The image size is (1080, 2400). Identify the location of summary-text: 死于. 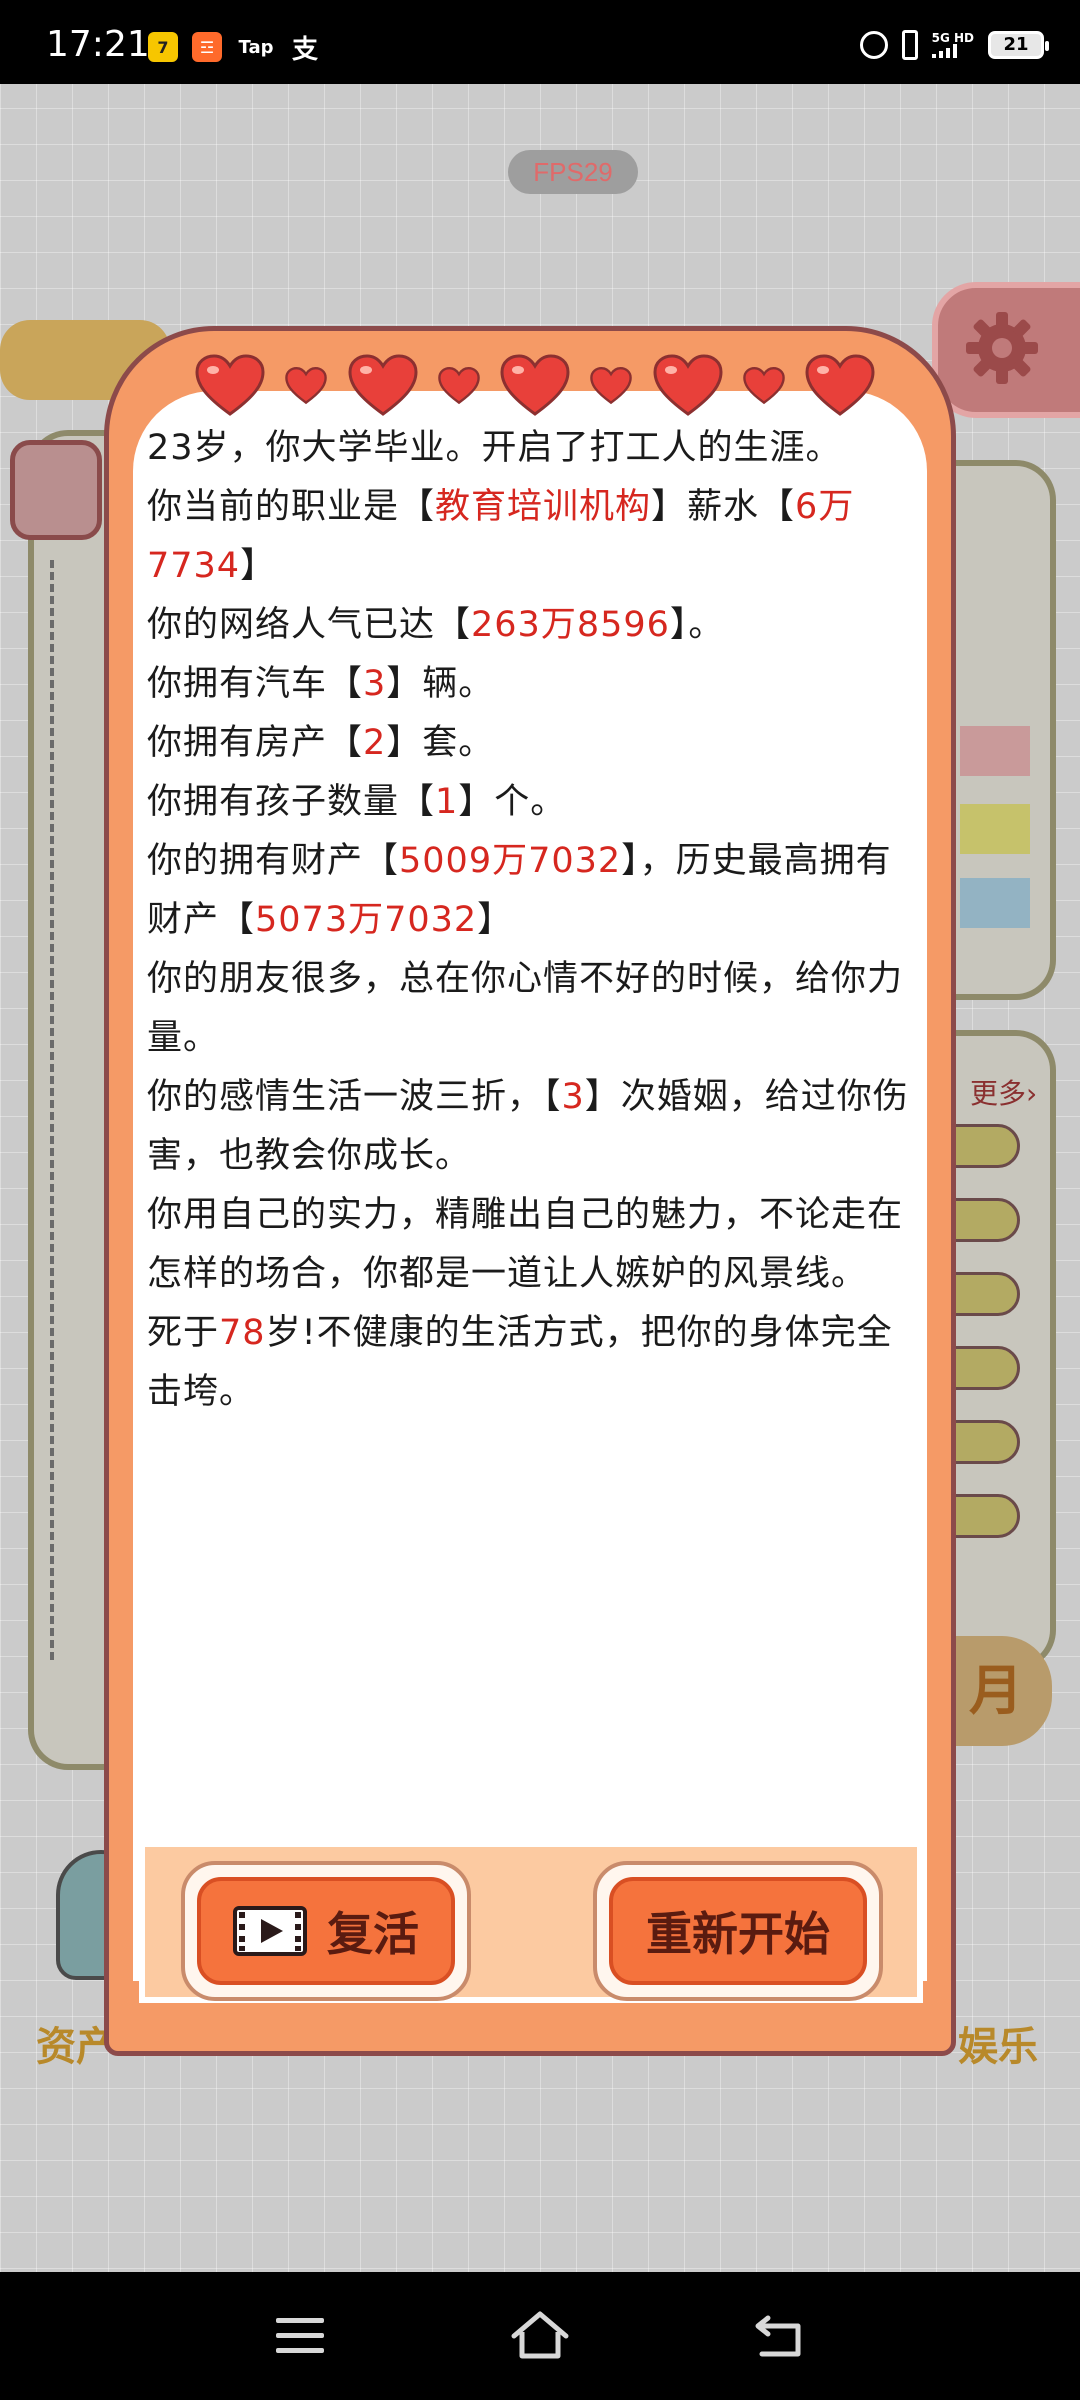
(183, 1333).